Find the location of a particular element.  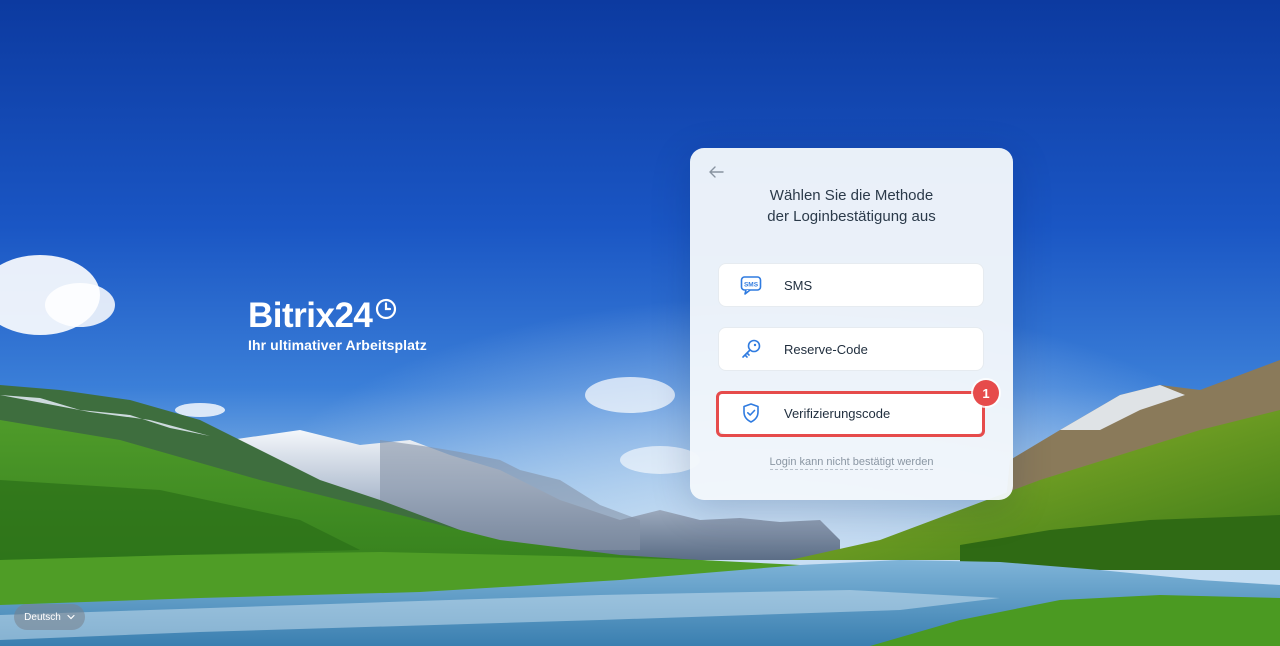

language-label: Deutsch is located at coordinates (42, 617).